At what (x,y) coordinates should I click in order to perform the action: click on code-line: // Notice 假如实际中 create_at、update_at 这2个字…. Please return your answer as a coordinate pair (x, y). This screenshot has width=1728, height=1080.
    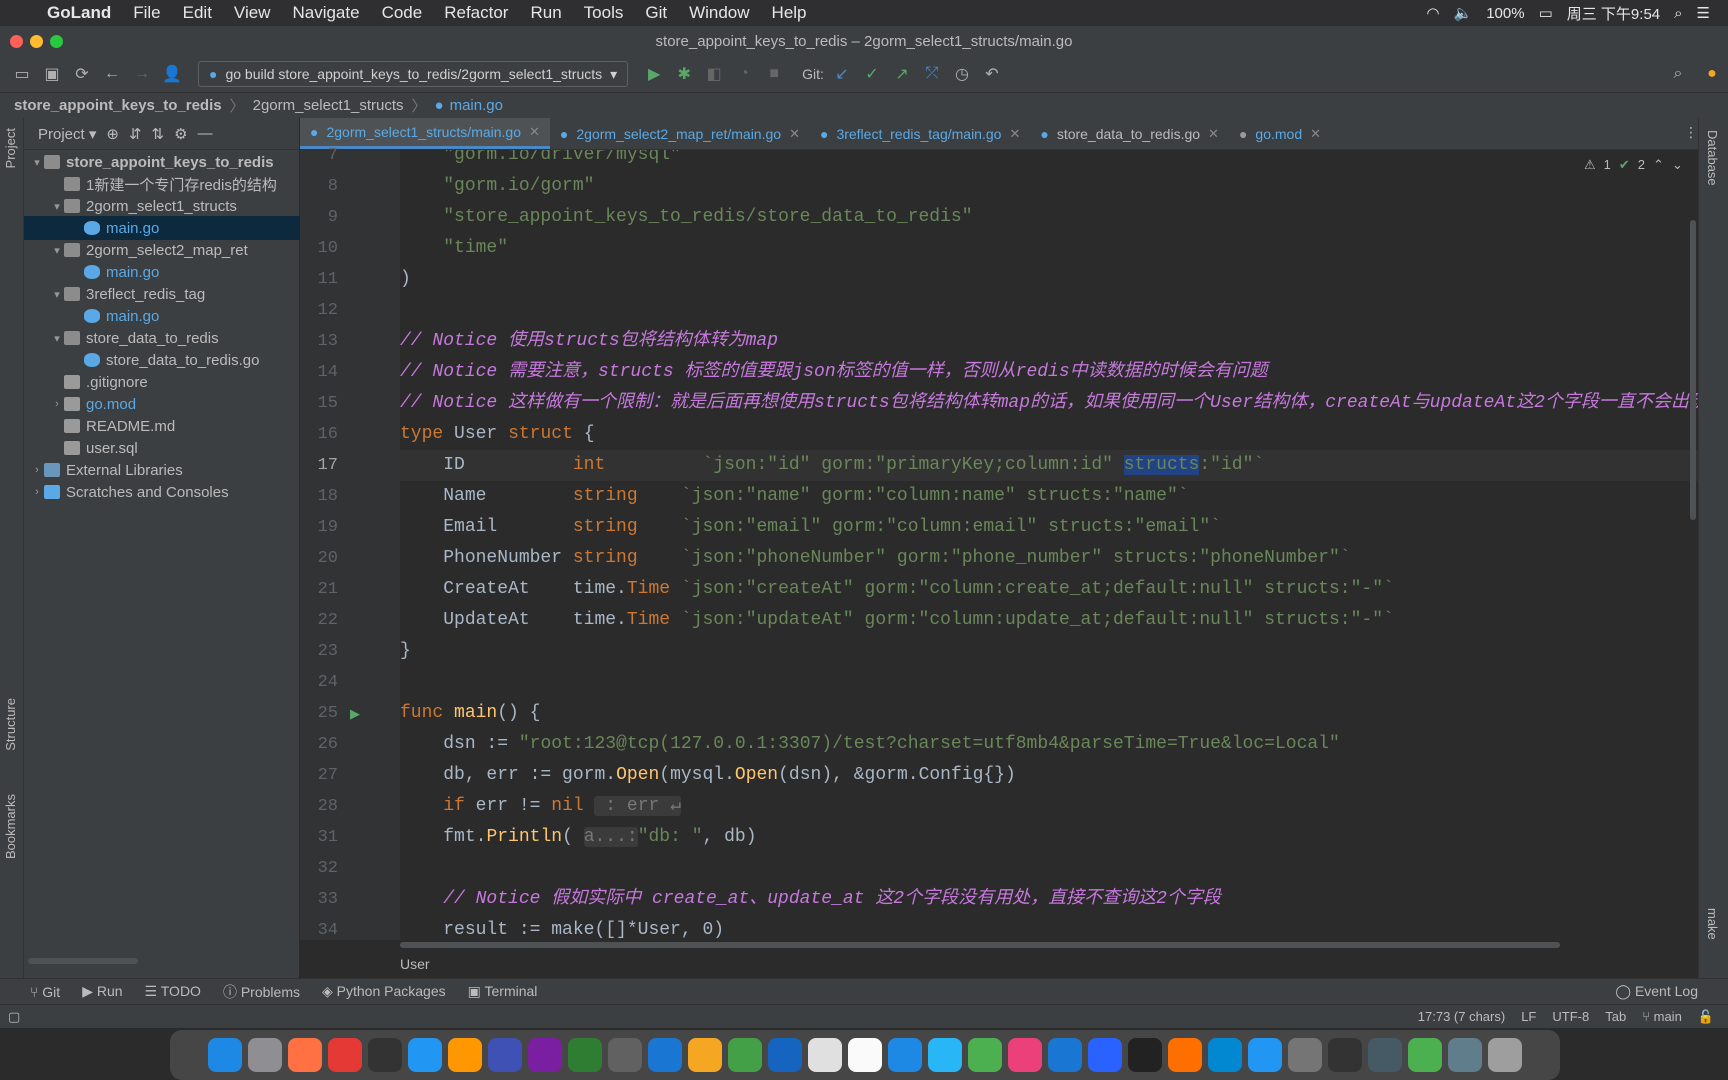
    Looking at the image, I should click on (1049, 899).